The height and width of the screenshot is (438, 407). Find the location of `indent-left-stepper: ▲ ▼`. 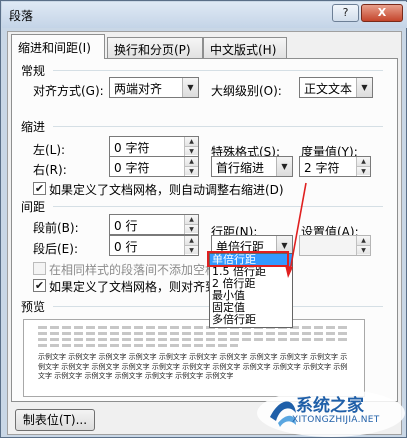

indent-left-stepper: ▲ ▼ is located at coordinates (191, 146).